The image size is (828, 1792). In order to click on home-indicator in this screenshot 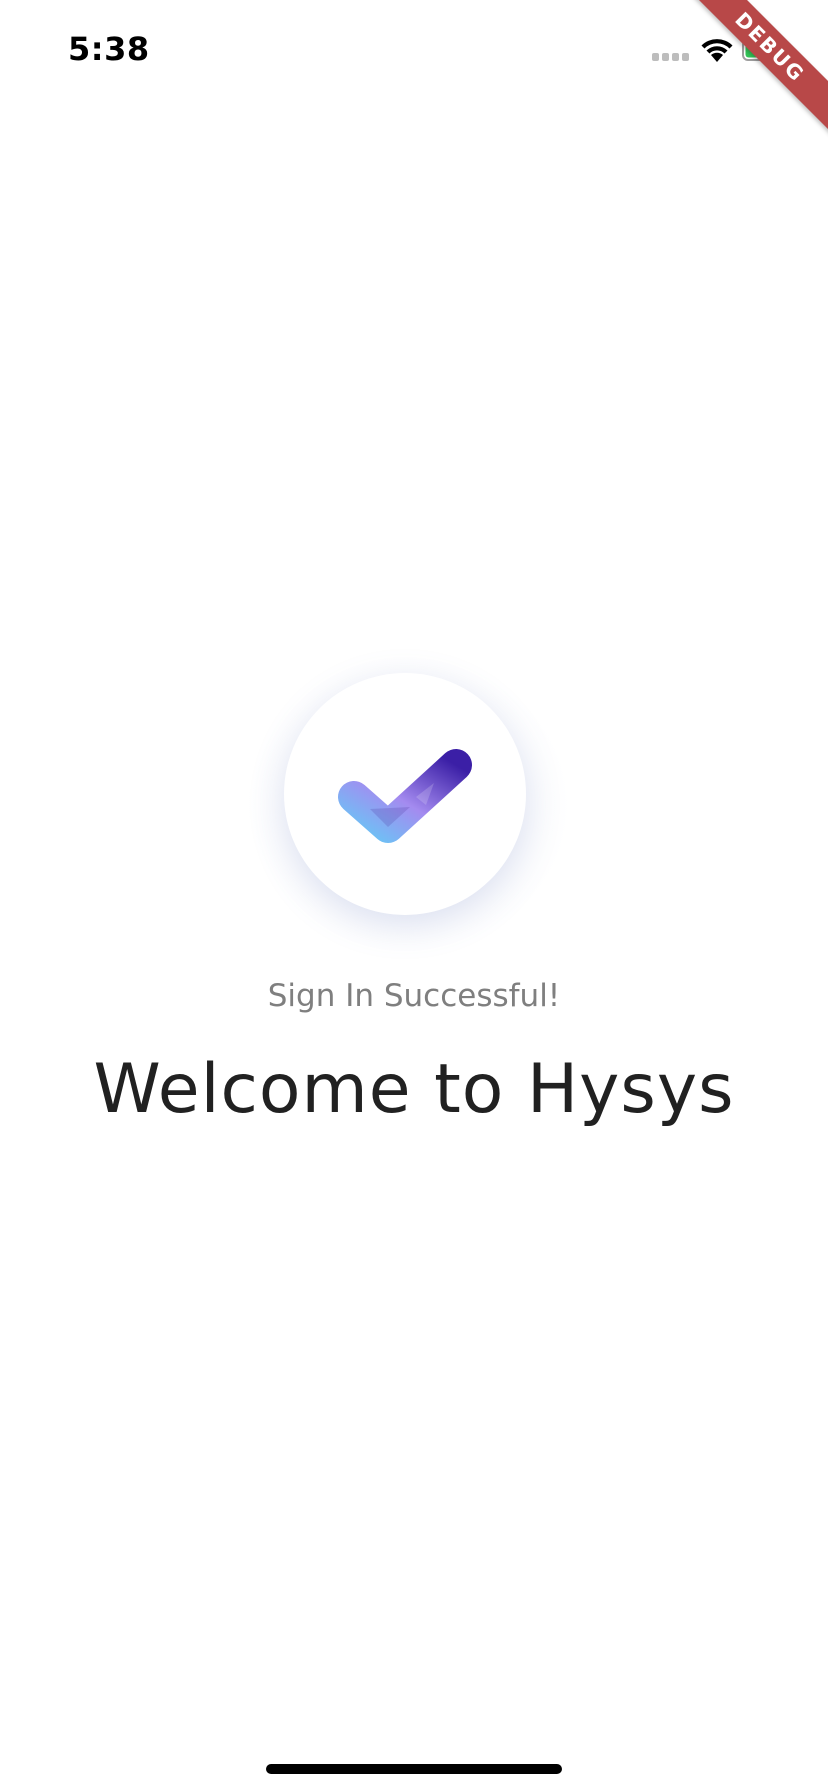, I will do `click(414, 1769)`.